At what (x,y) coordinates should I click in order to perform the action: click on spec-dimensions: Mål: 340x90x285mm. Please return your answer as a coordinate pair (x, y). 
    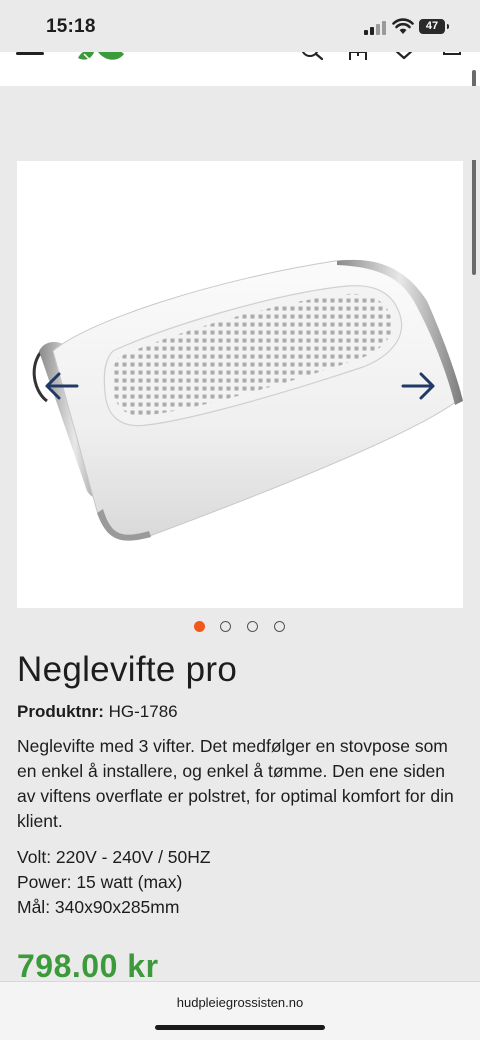
    Looking at the image, I should click on (98, 907).